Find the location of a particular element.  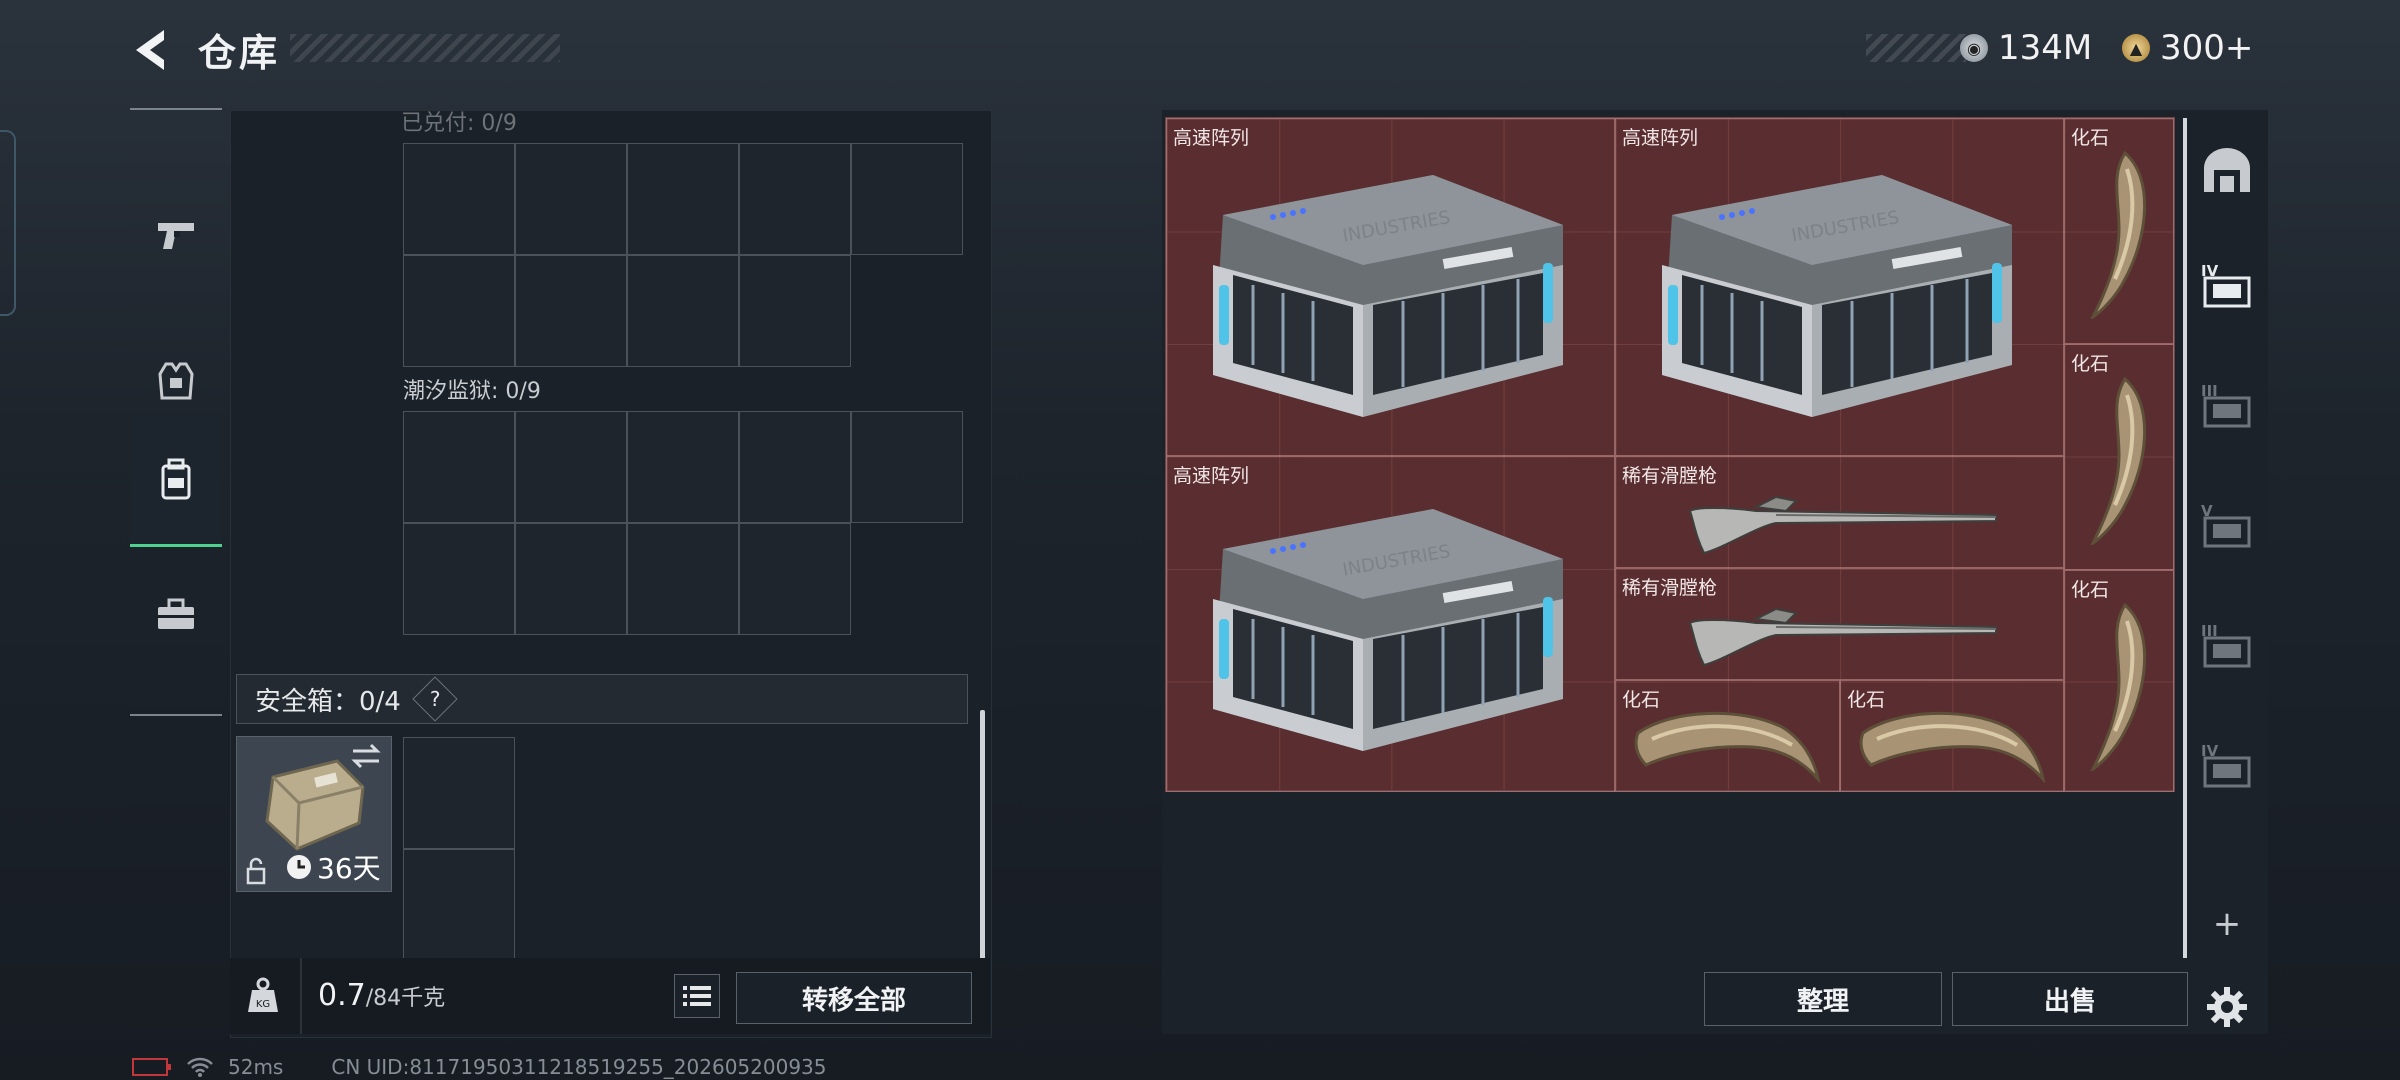

settings-button is located at coordinates (2227, 1007).